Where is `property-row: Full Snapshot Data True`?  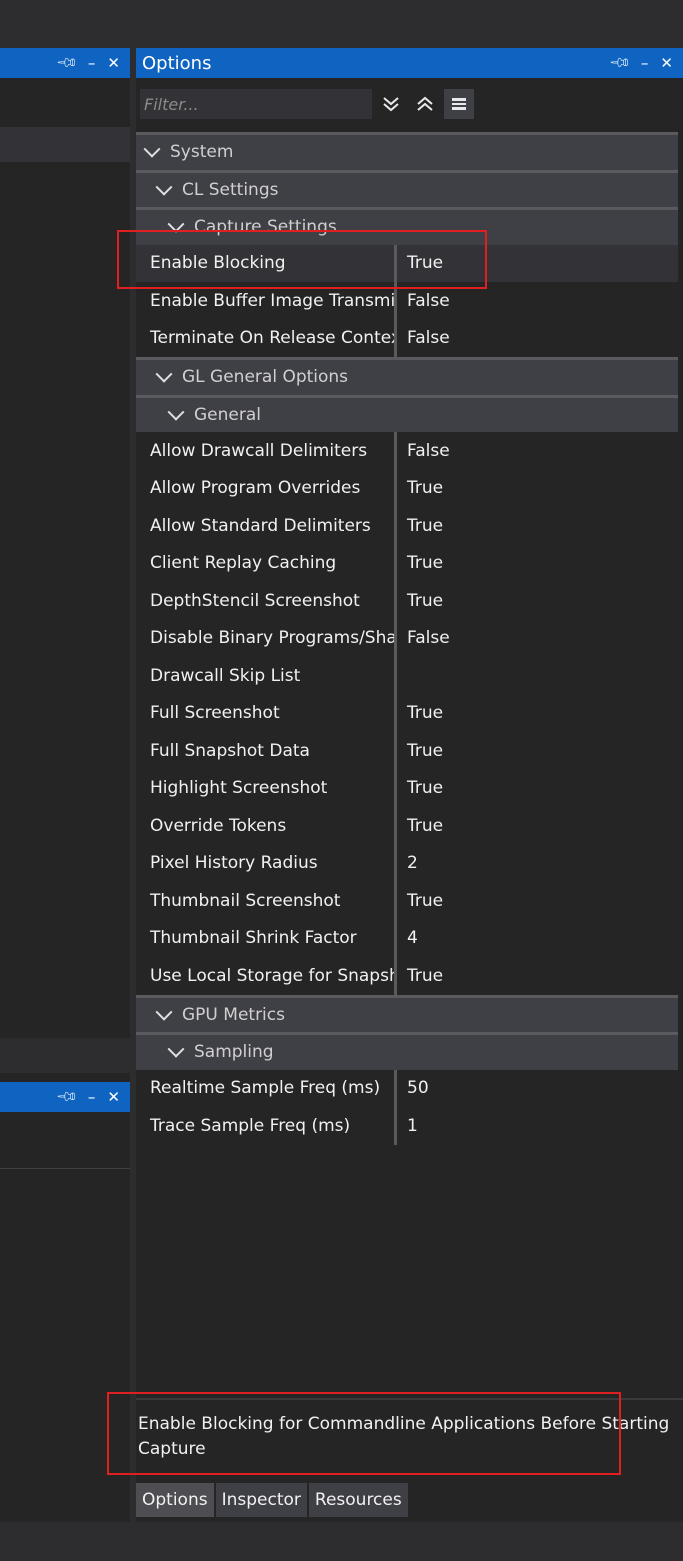
property-row: Full Snapshot Data True is located at coordinates (407, 751).